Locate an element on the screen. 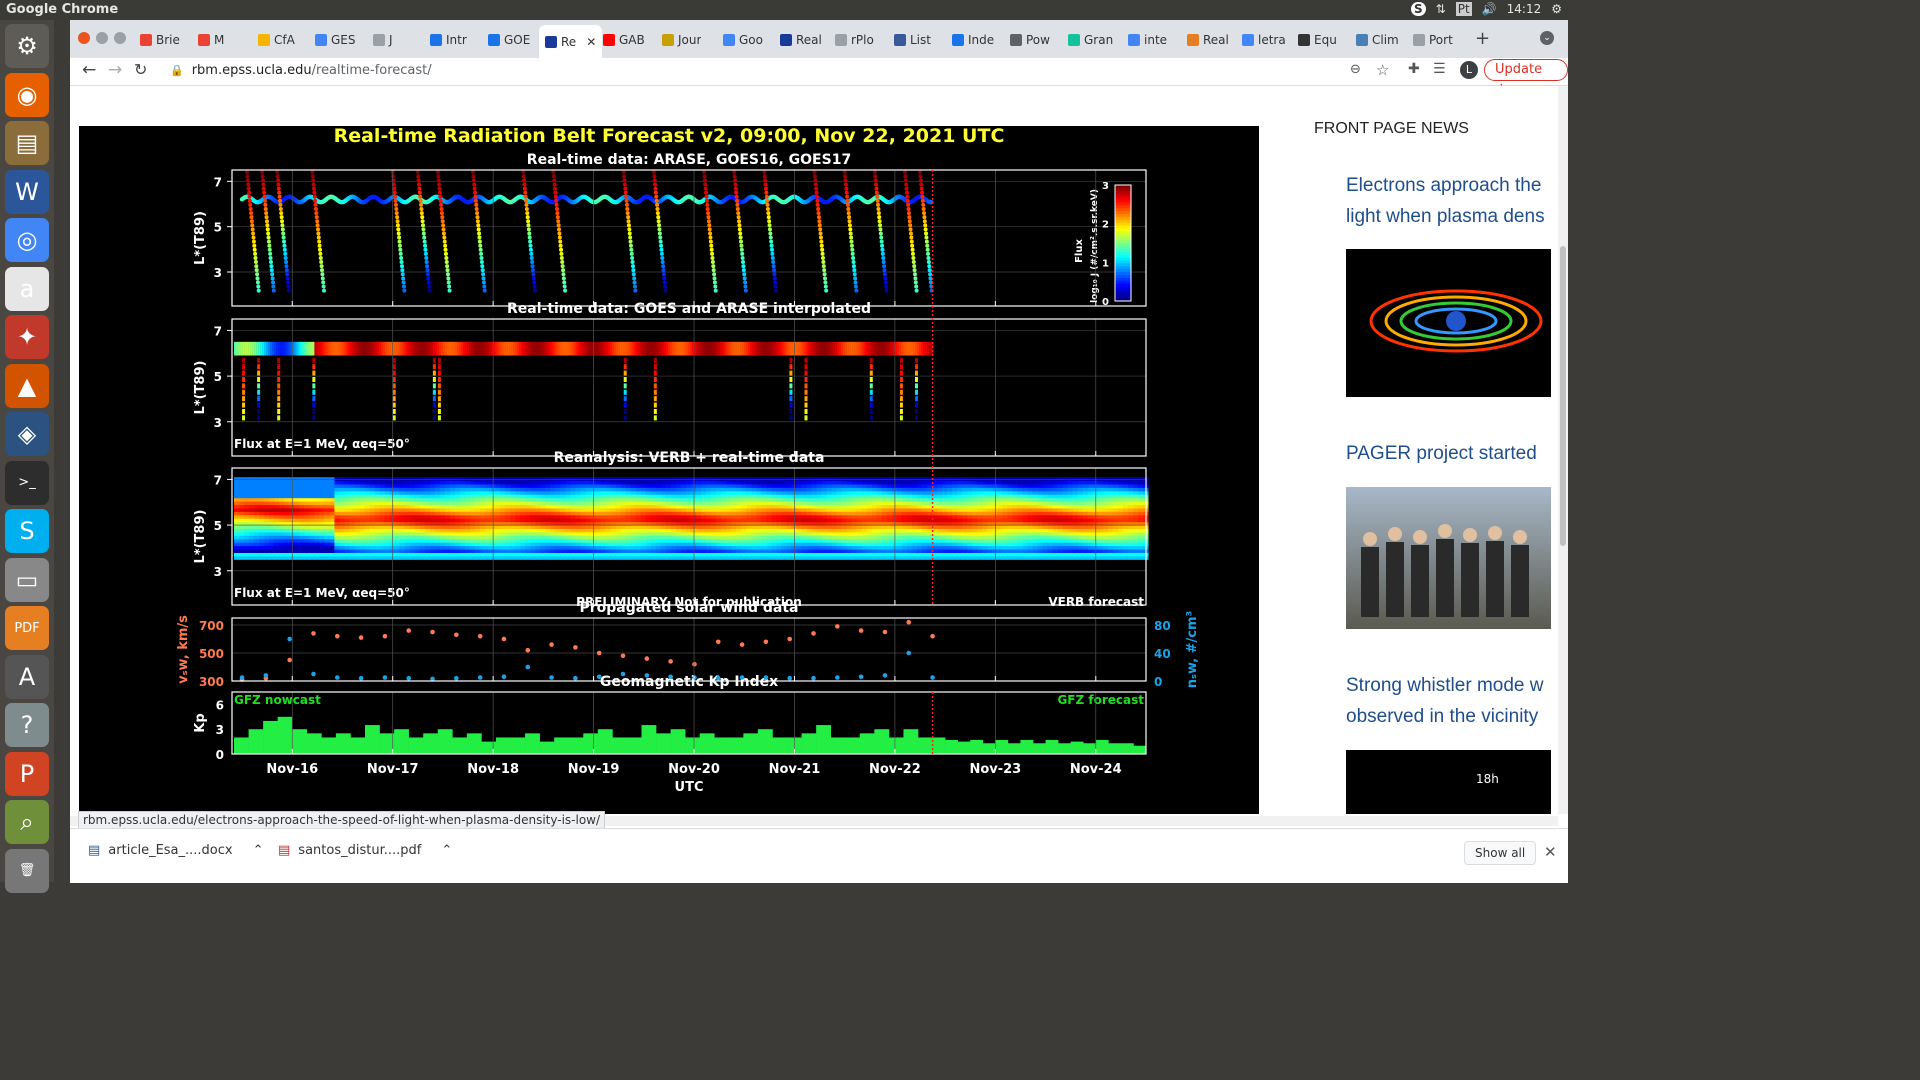 This screenshot has height=1080, width=1920. browser-tab: inte is located at coordinates (1147, 40).